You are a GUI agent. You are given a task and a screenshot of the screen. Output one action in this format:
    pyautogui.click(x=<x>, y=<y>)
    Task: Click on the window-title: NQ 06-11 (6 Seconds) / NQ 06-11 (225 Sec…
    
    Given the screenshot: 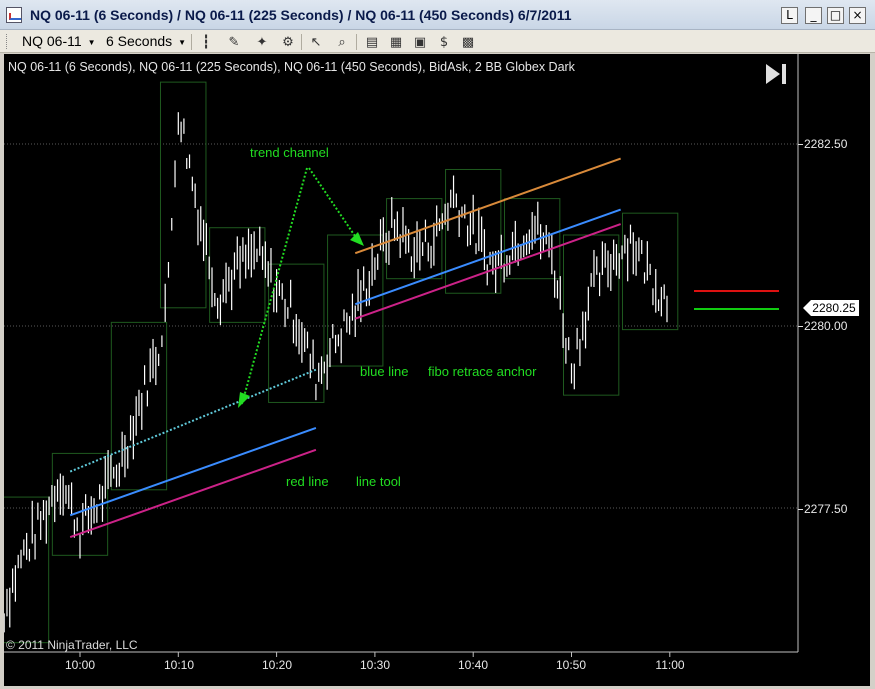 What is the action you would take?
    pyautogui.click(x=301, y=15)
    